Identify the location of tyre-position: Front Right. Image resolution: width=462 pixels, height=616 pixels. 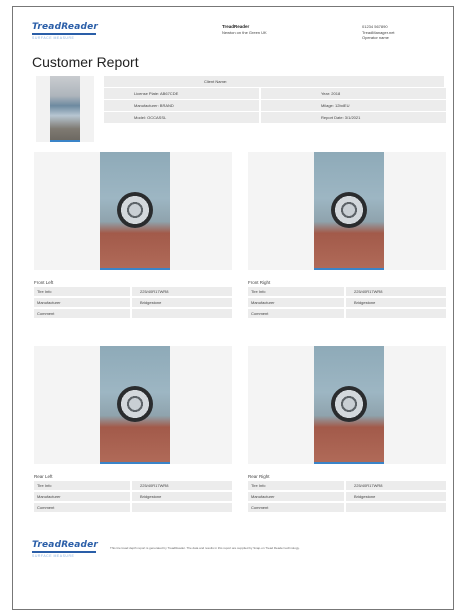
(259, 282).